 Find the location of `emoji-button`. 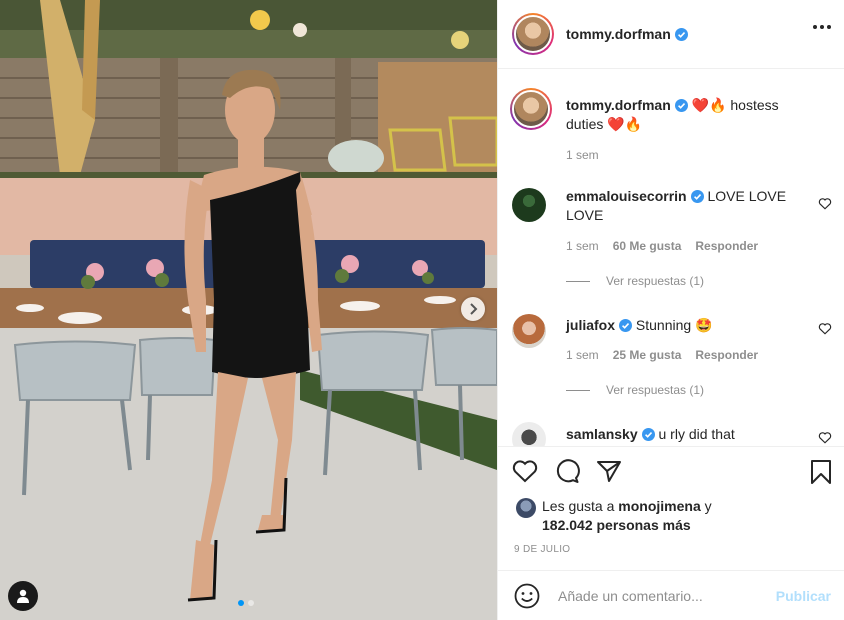

emoji-button is located at coordinates (527, 596).